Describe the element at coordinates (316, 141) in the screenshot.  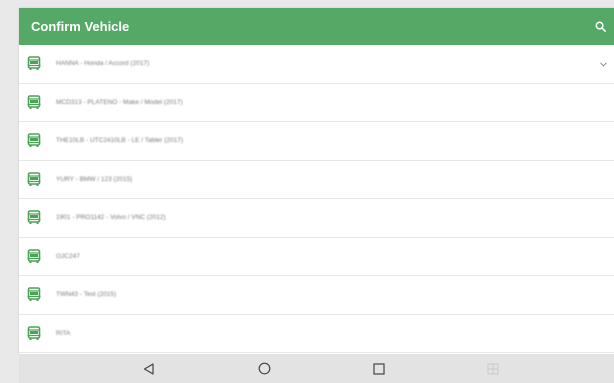
I see `vehicle-row: THE10LB - UTC2410LB - LE / Tabler (2017)` at that location.